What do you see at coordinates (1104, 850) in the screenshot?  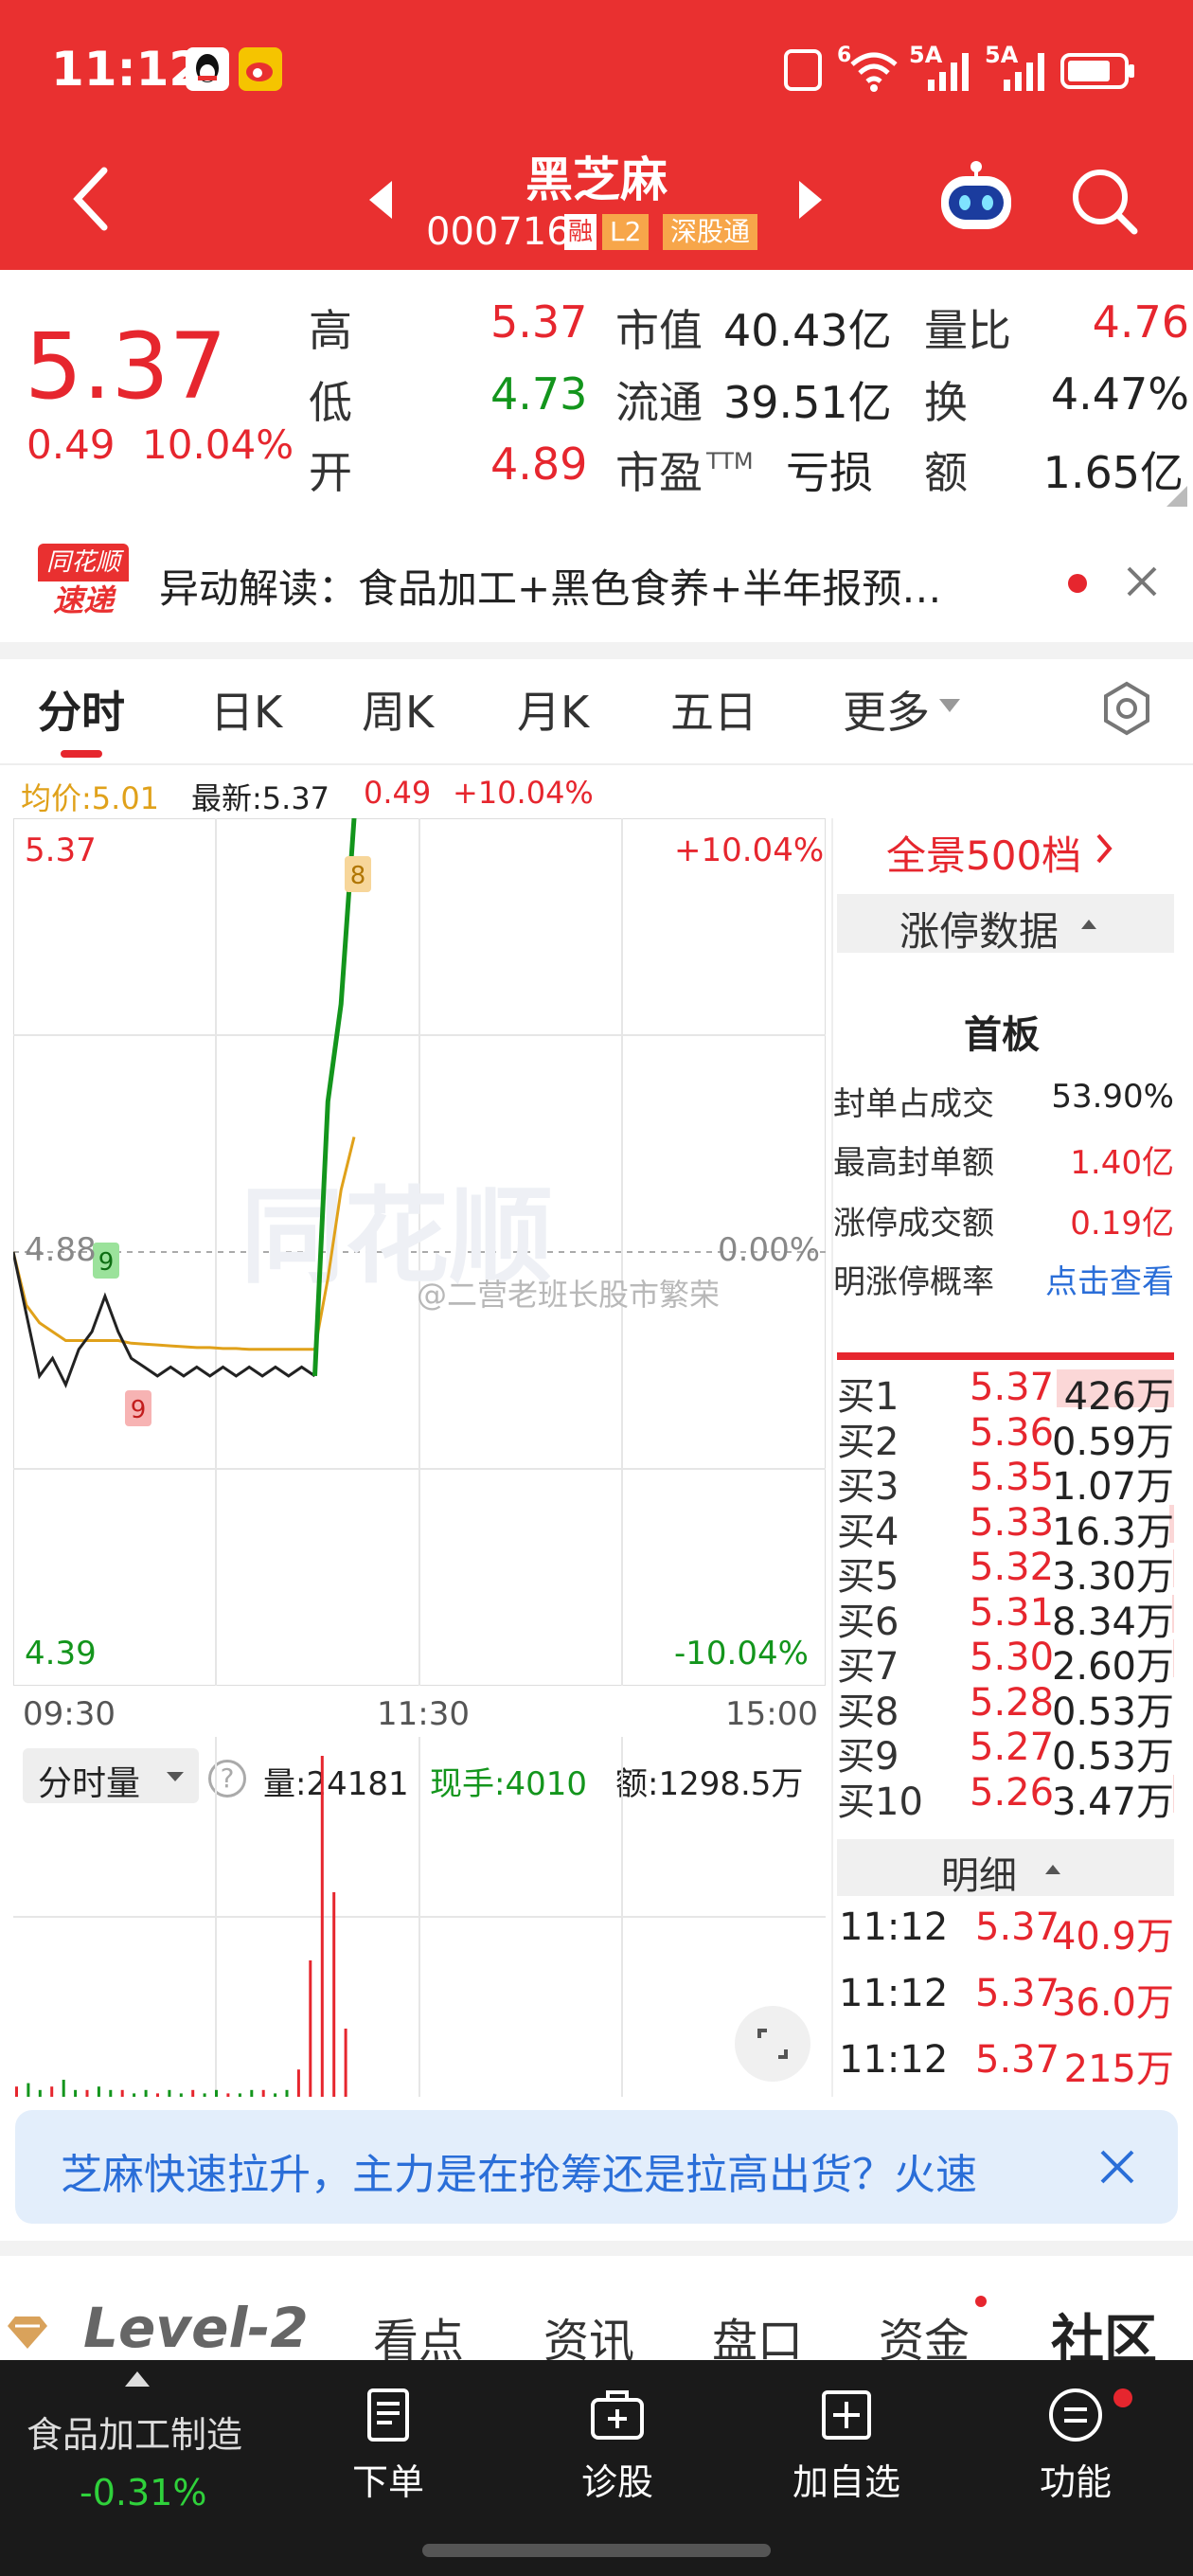 I see `chevron-right-icon` at bounding box center [1104, 850].